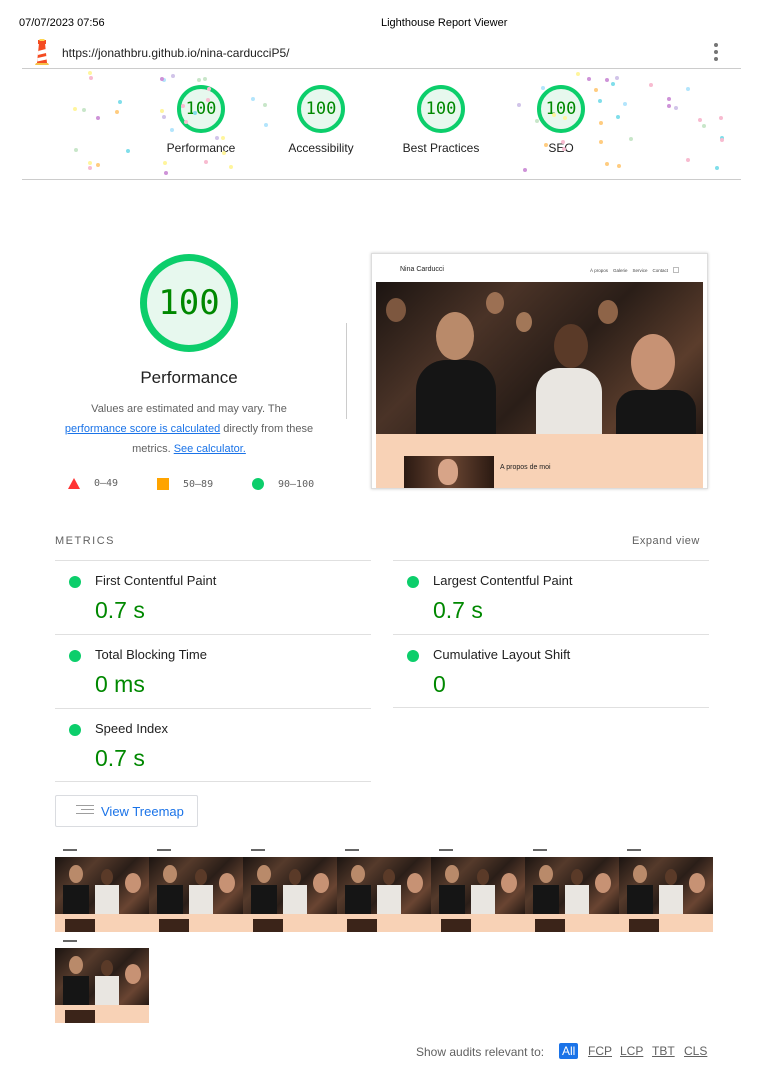 The image size is (775, 1071). Describe the element at coordinates (631, 1051) in the screenshot. I see `filter-lcp: LCP` at that location.